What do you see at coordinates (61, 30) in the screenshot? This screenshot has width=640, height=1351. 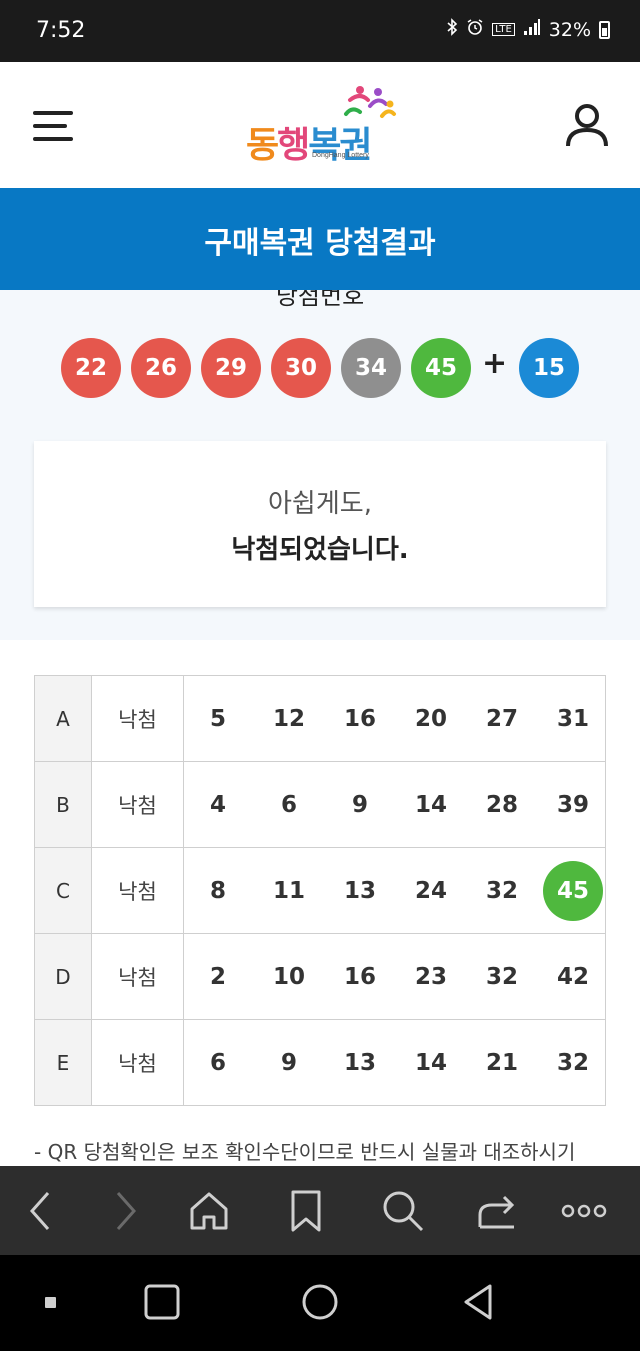 I see `status-time: 7:52` at bounding box center [61, 30].